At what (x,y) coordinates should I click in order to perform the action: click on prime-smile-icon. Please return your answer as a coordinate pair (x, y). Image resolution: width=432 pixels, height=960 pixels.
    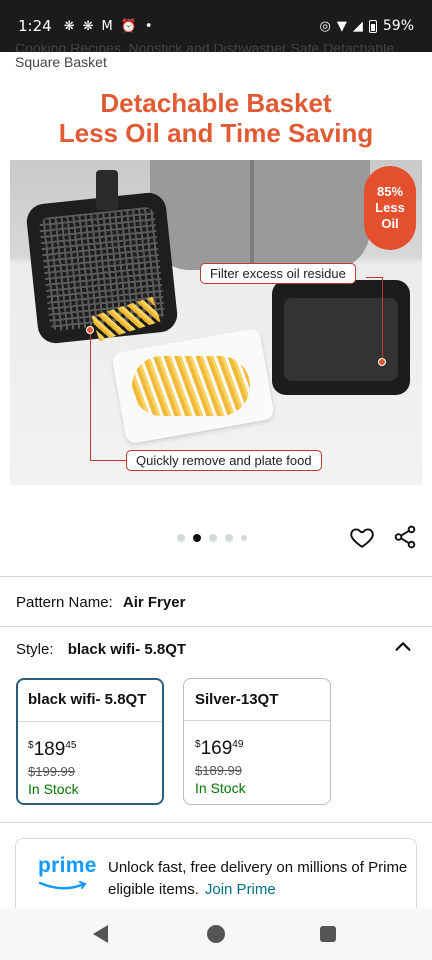
    Looking at the image, I should click on (62, 885).